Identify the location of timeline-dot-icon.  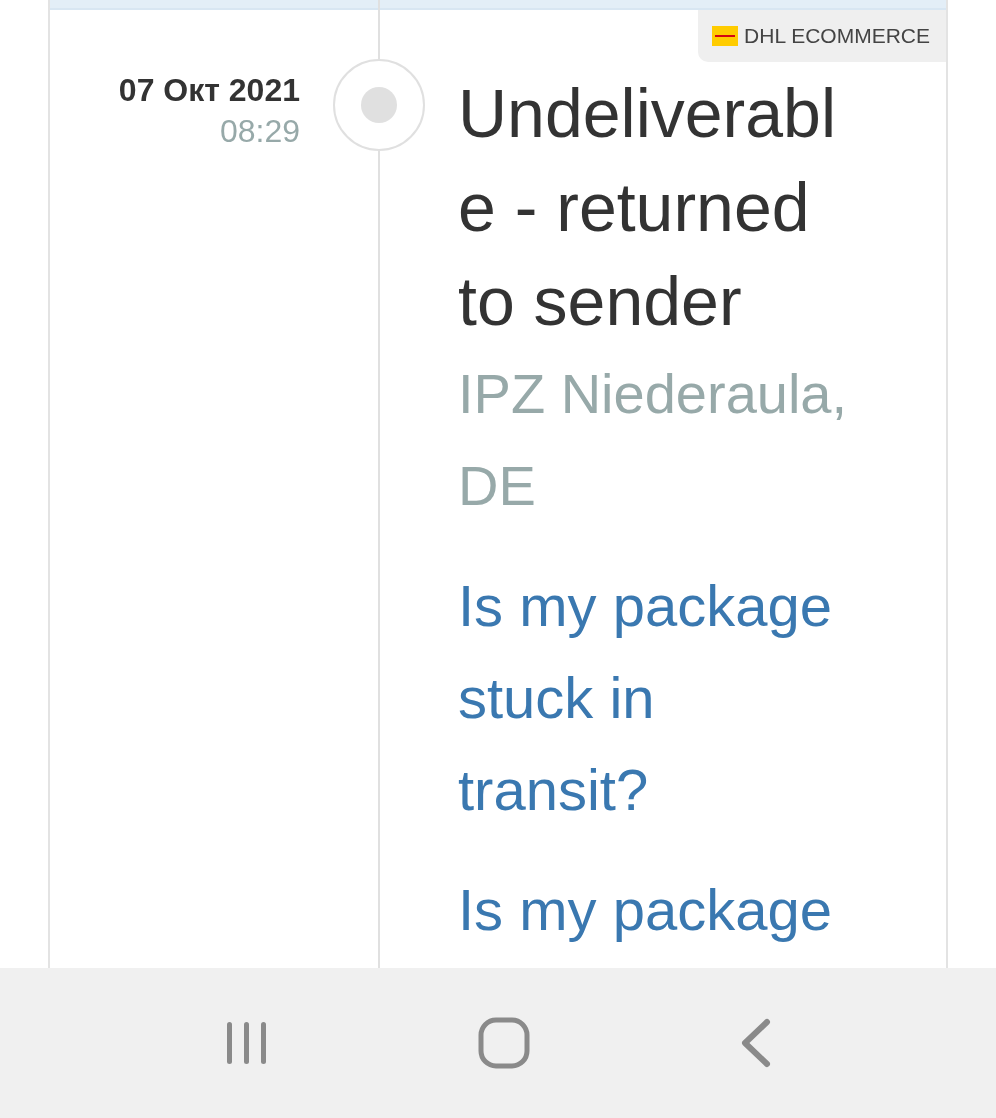
(379, 105).